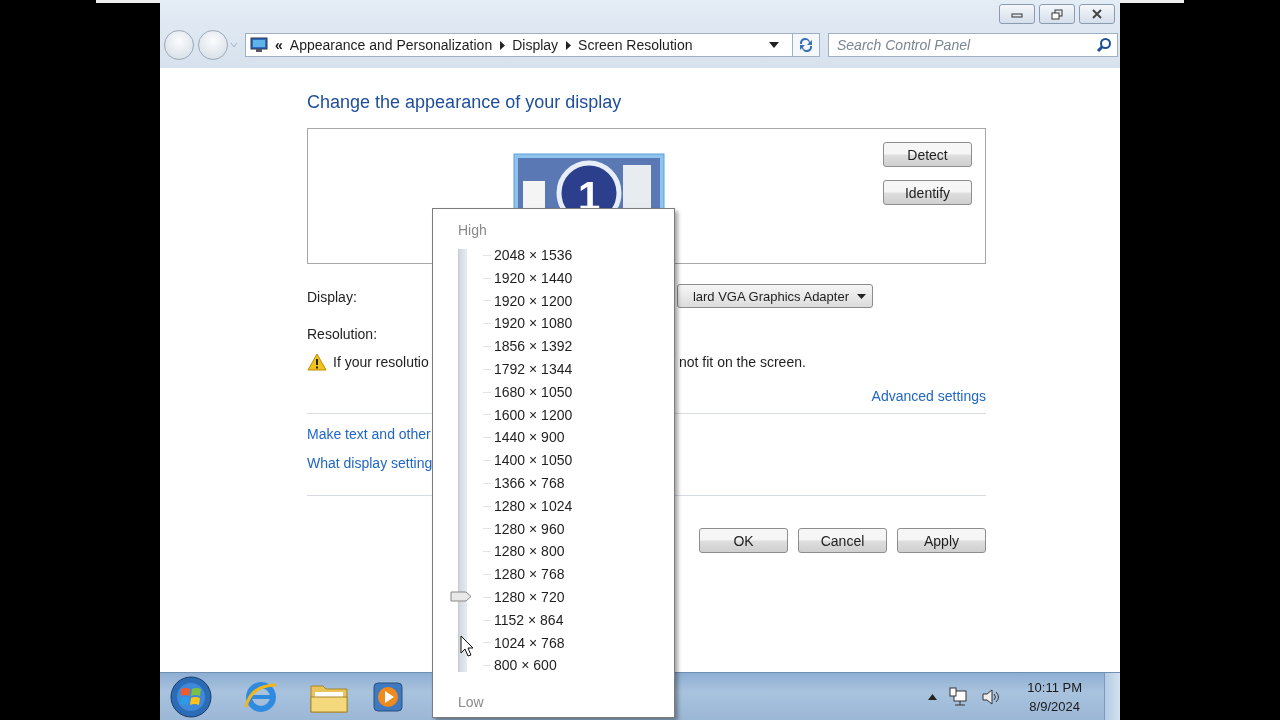 This screenshot has width=1280, height=720. Describe the element at coordinates (927, 192) in the screenshot. I see `side-button: Identify` at that location.